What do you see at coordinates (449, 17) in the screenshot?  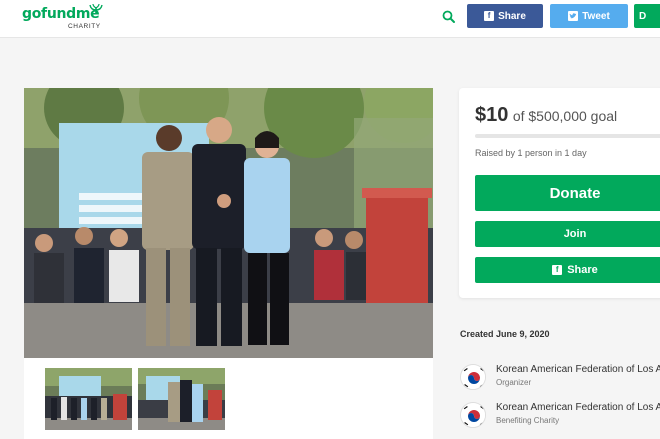 I see `search-icon` at bounding box center [449, 17].